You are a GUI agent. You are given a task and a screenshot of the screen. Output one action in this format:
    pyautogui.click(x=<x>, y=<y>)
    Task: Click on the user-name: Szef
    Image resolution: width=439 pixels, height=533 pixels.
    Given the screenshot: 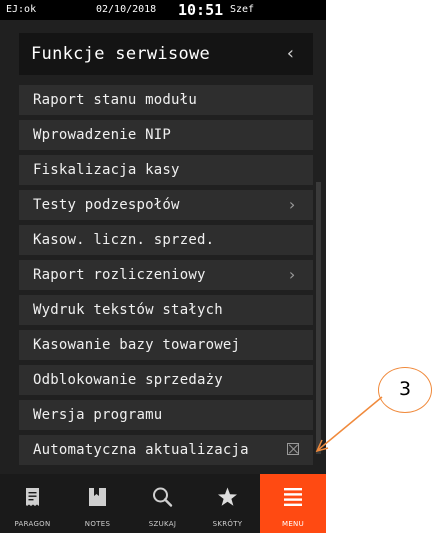 What is the action you would take?
    pyautogui.click(x=242, y=9)
    